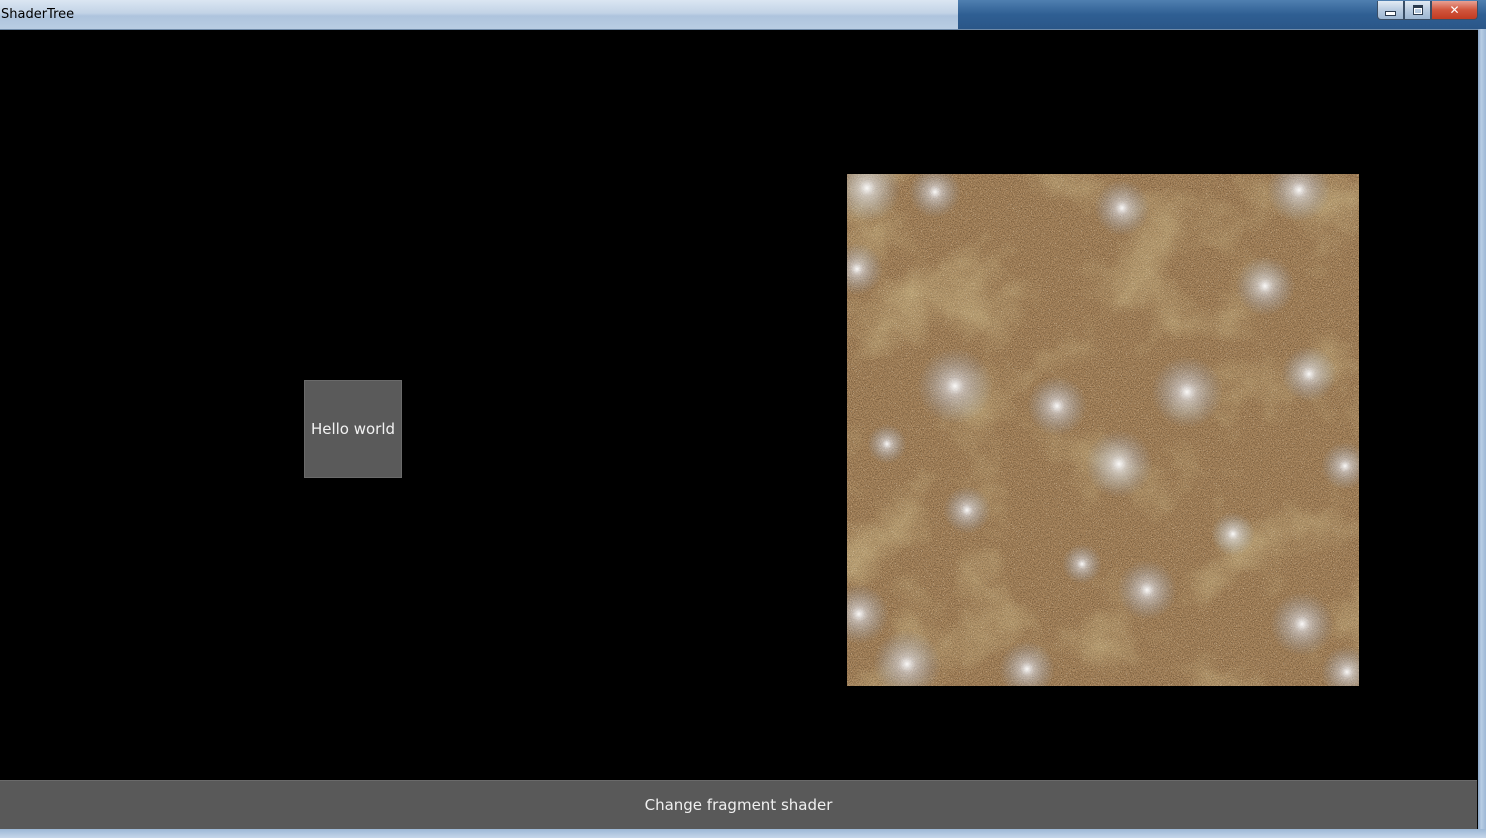  I want to click on maximize-button, so click(1417, 10).